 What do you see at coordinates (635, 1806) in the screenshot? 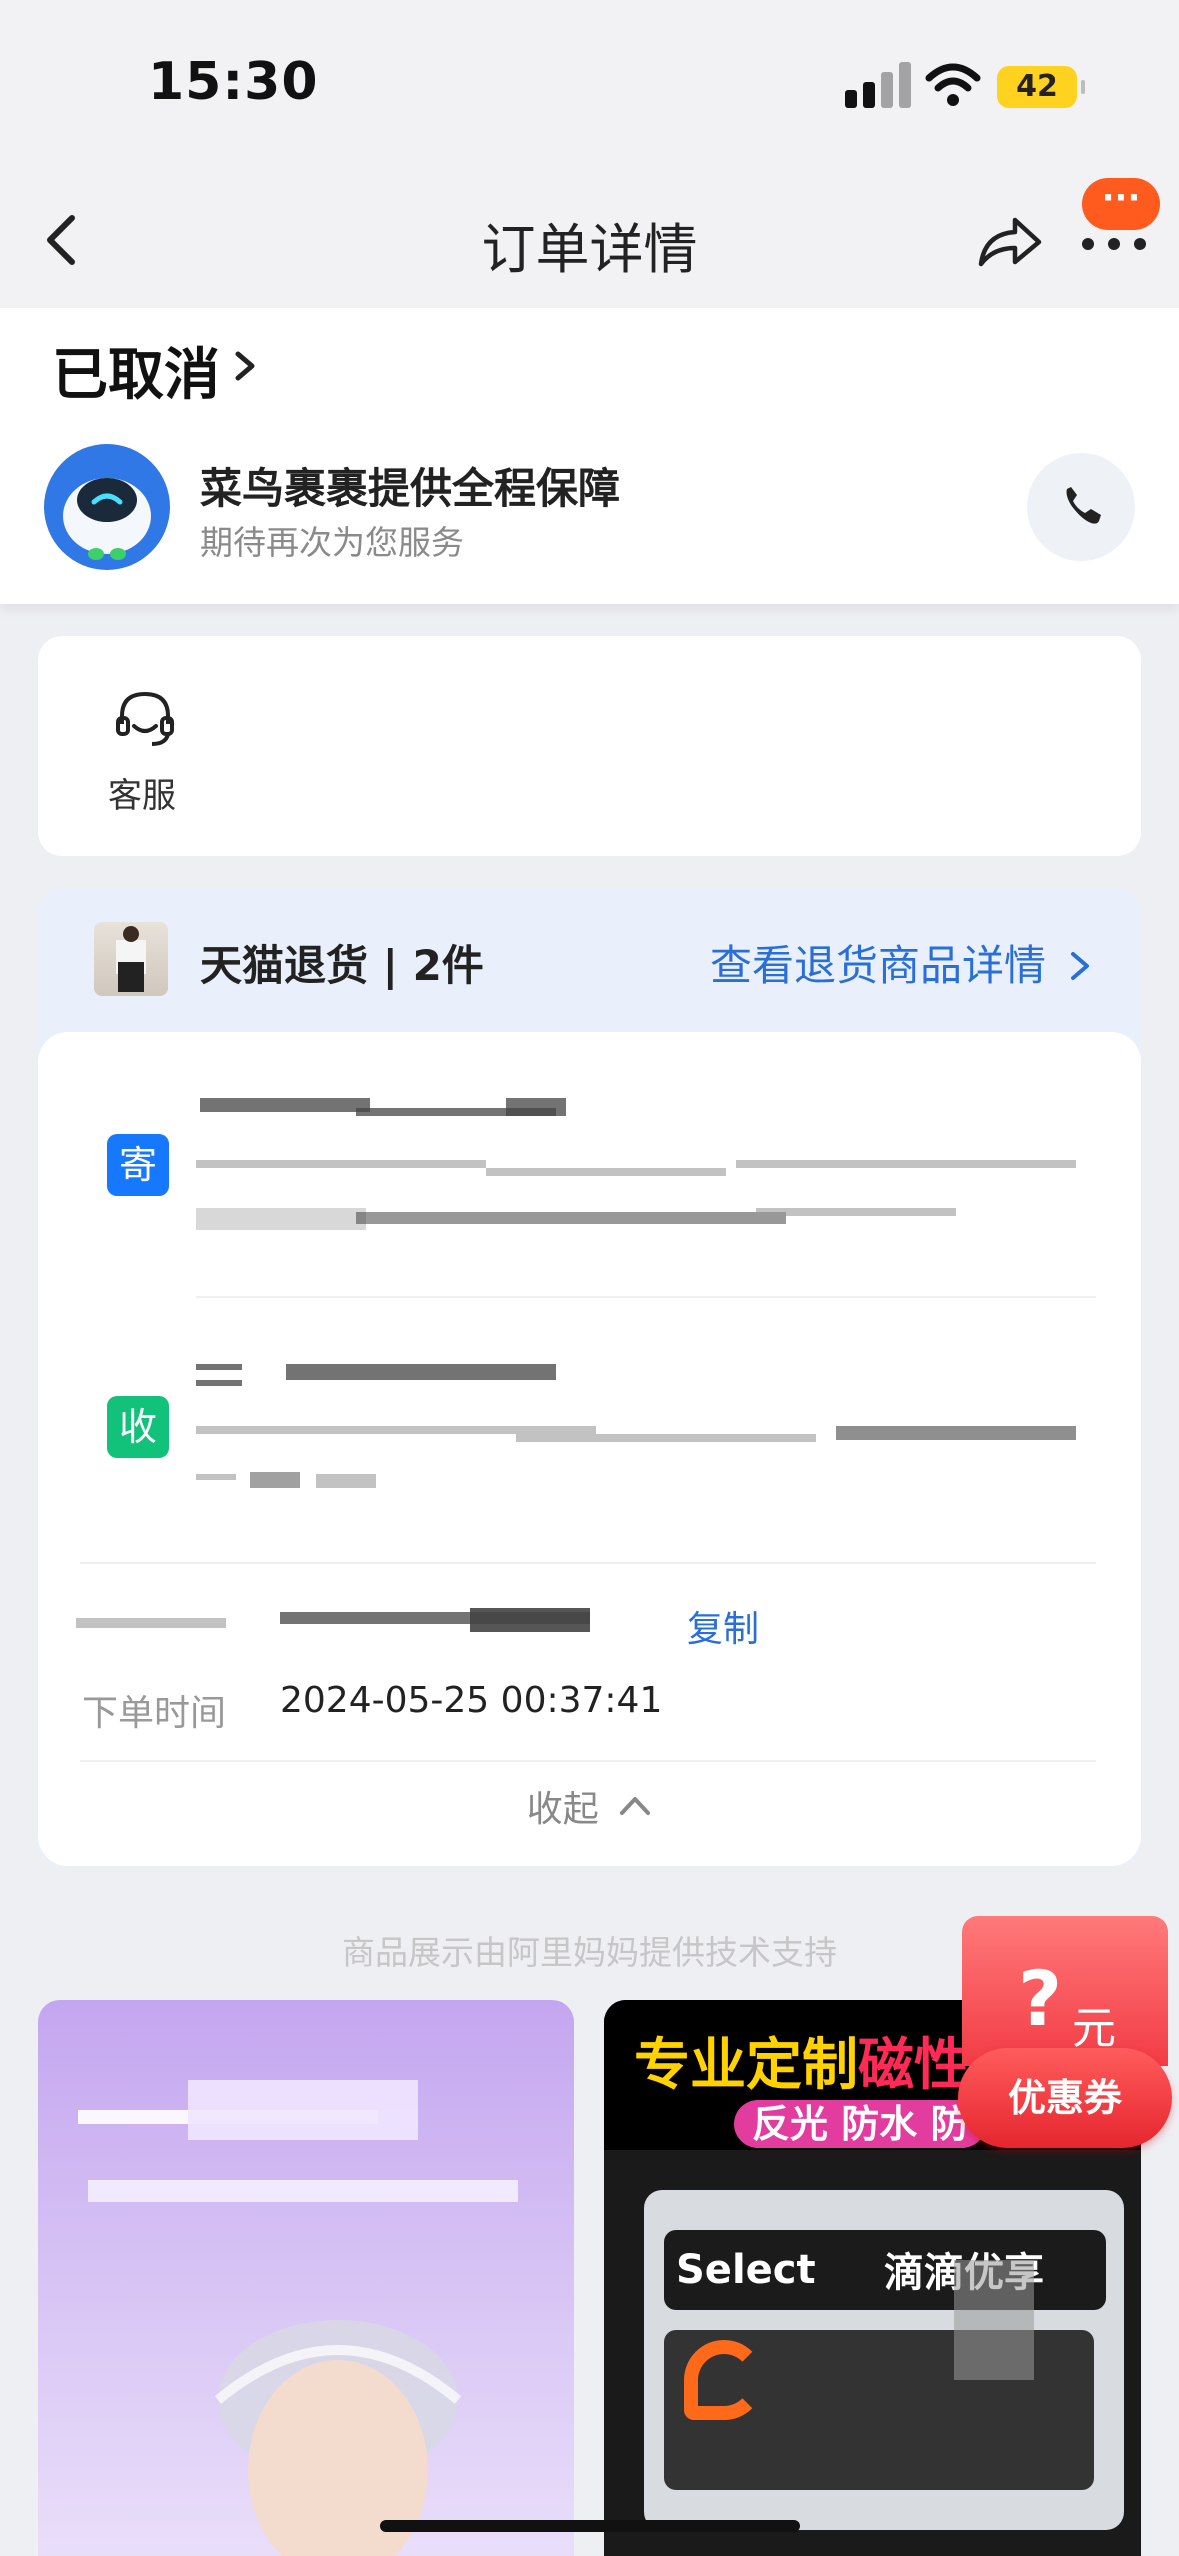
I see `chevron-up-icon` at bounding box center [635, 1806].